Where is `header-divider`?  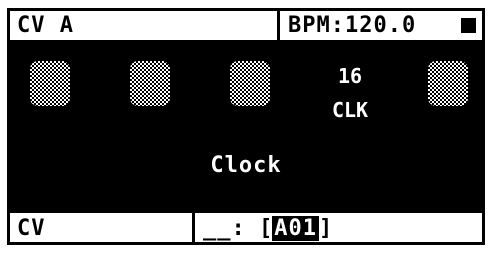
header-divider is located at coordinates (278, 25).